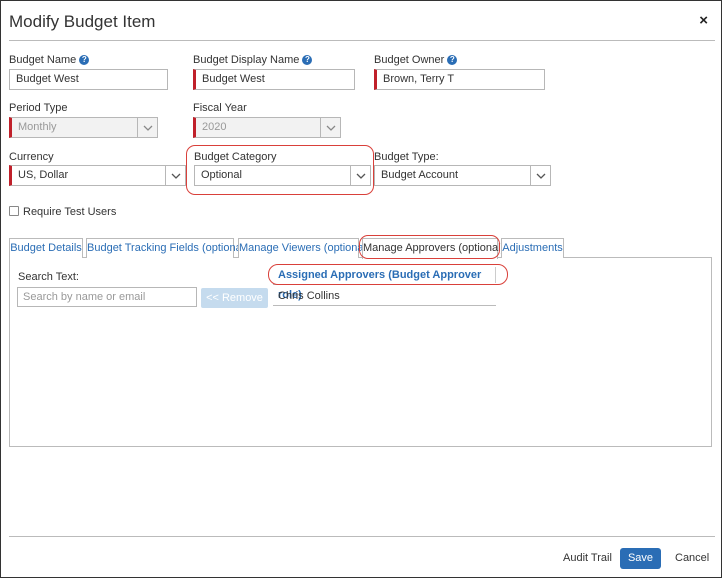 The width and height of the screenshot is (722, 578). Describe the element at coordinates (107, 297) in the screenshot. I see `search-input: Search by name or email` at that location.